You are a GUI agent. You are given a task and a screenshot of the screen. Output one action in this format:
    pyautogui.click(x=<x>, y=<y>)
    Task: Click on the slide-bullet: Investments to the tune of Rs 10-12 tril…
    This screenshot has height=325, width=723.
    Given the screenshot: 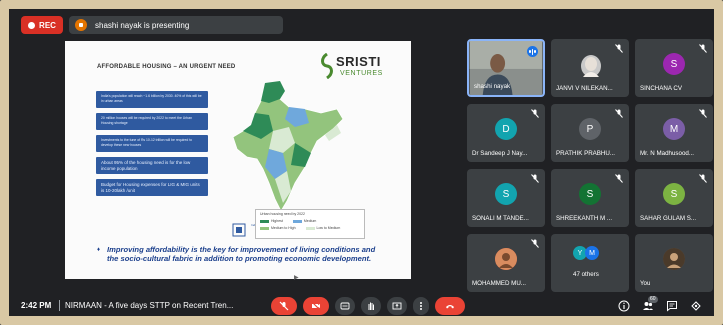 What is the action you would take?
    pyautogui.click(x=152, y=143)
    